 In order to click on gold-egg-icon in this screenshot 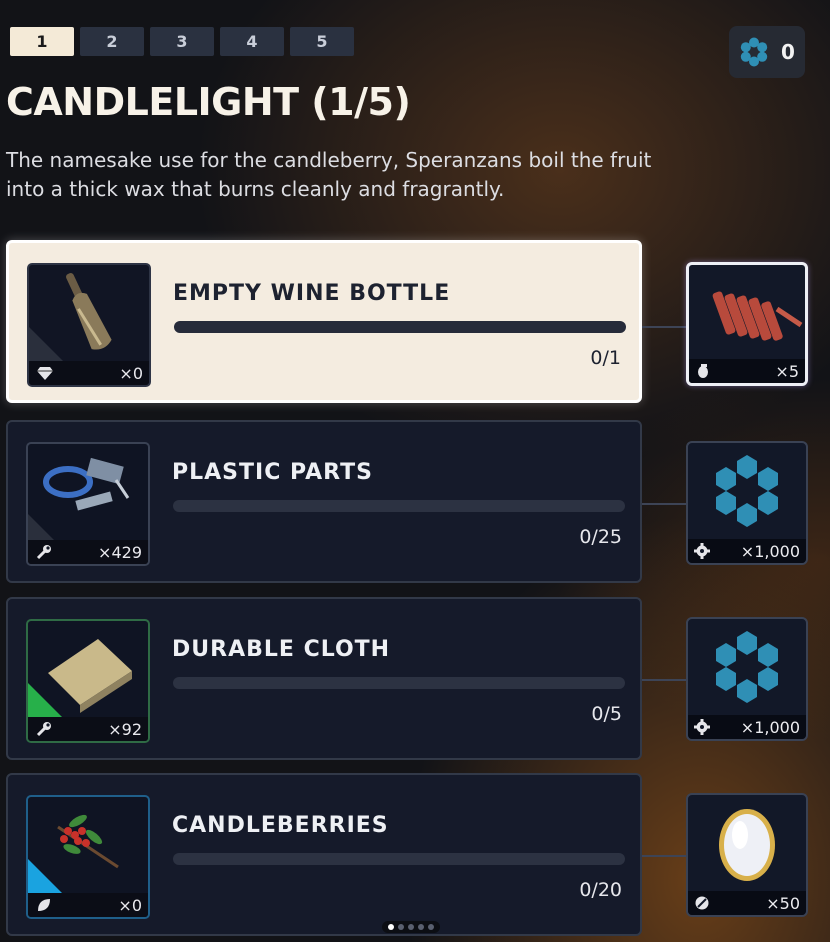, I will do `click(747, 845)`.